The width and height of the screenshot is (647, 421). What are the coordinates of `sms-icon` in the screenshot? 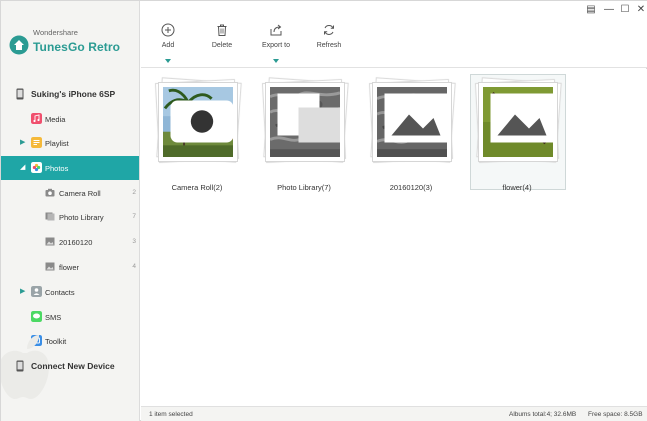 It's located at (36, 316).